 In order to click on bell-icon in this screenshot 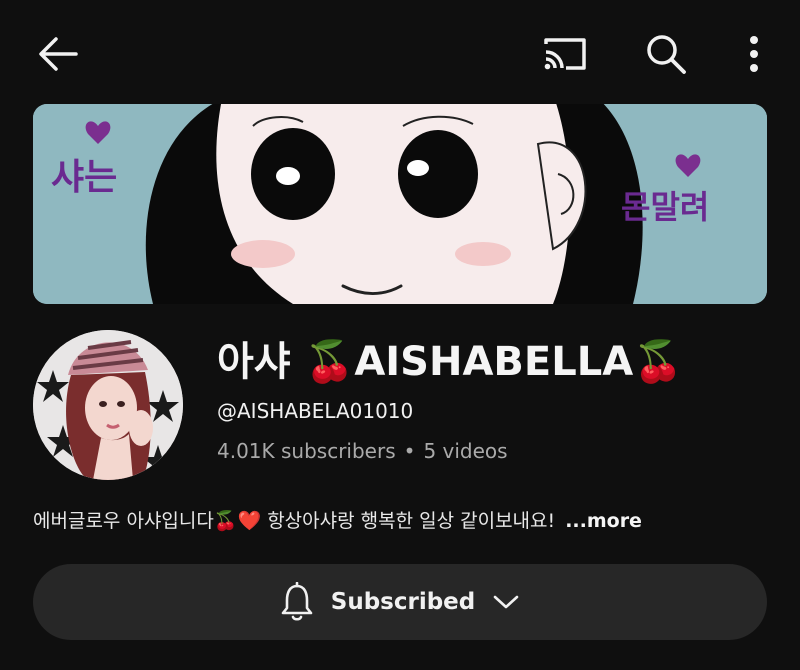, I will do `click(297, 601)`.